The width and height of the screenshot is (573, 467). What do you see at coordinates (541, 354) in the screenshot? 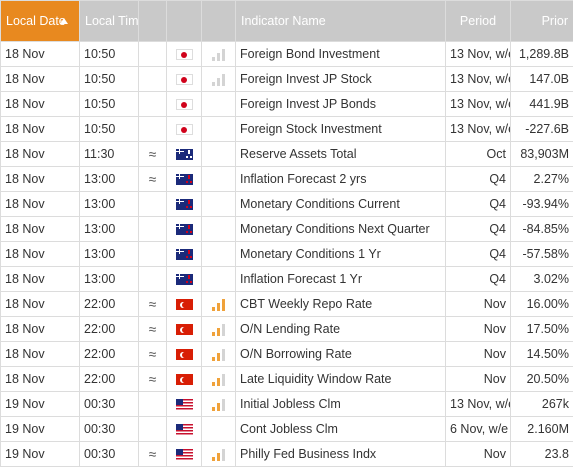
I see `prior-cell: 14.50%` at bounding box center [541, 354].